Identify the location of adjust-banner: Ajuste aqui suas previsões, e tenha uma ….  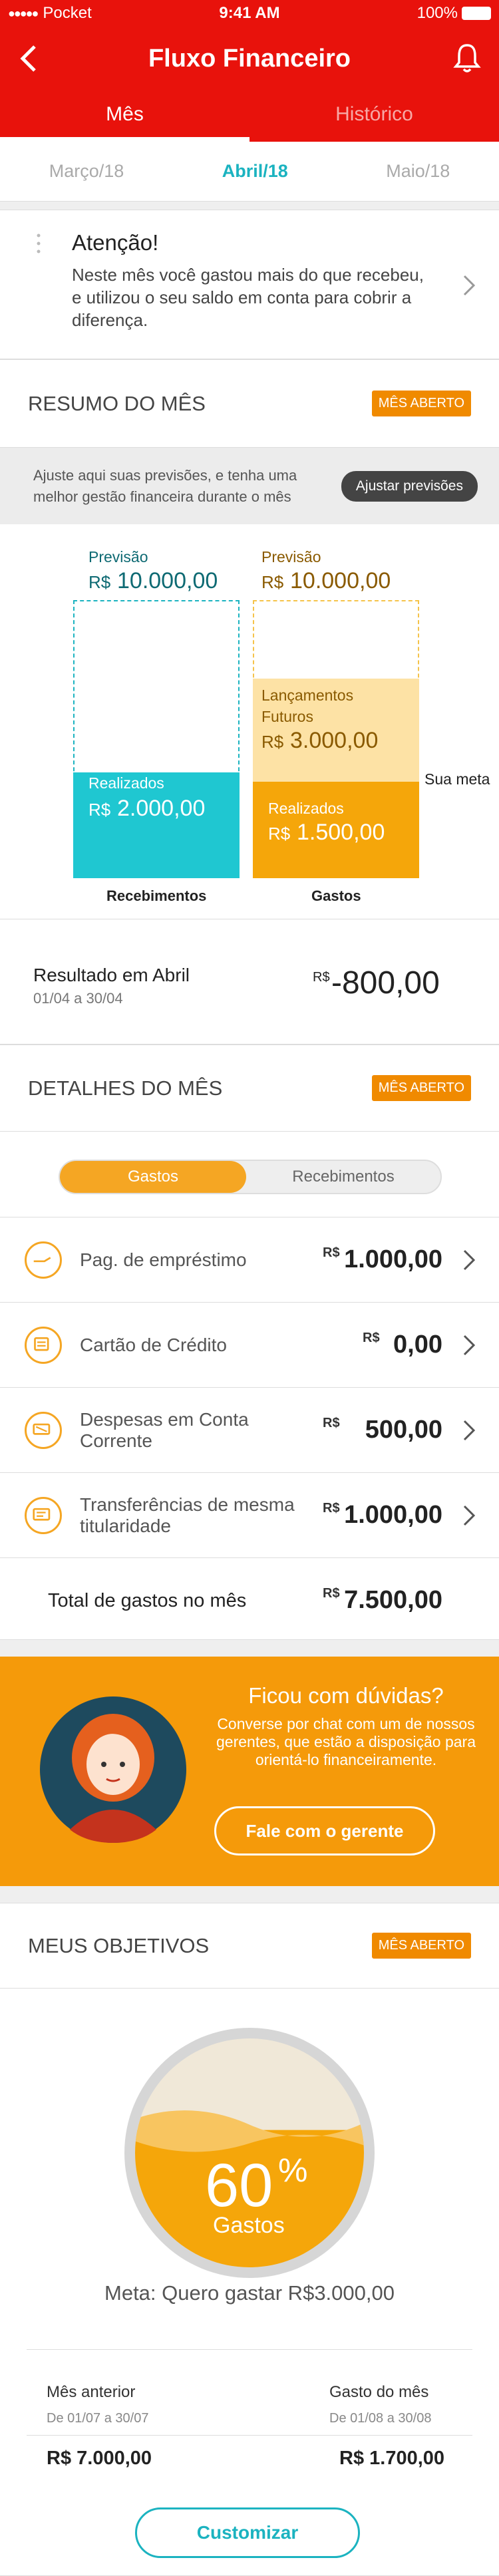
(249, 486).